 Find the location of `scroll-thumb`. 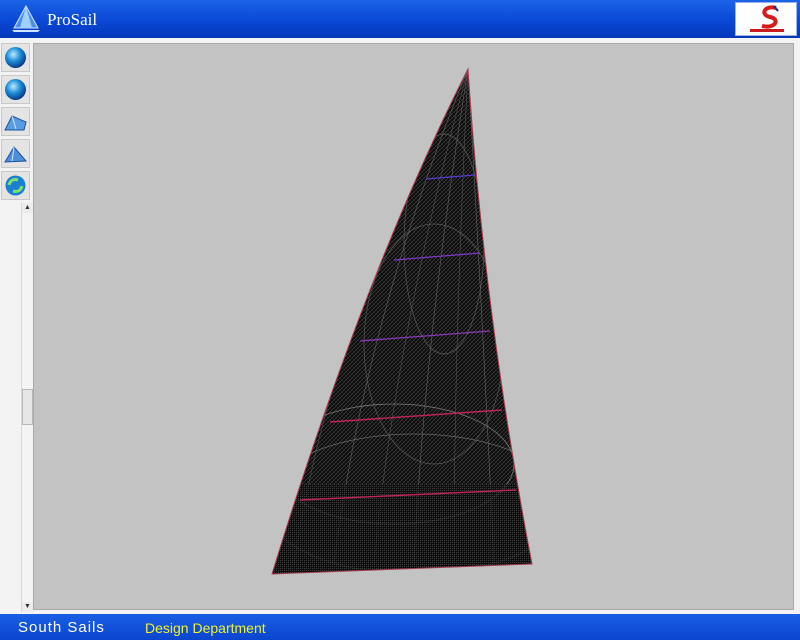

scroll-thumb is located at coordinates (27, 407).